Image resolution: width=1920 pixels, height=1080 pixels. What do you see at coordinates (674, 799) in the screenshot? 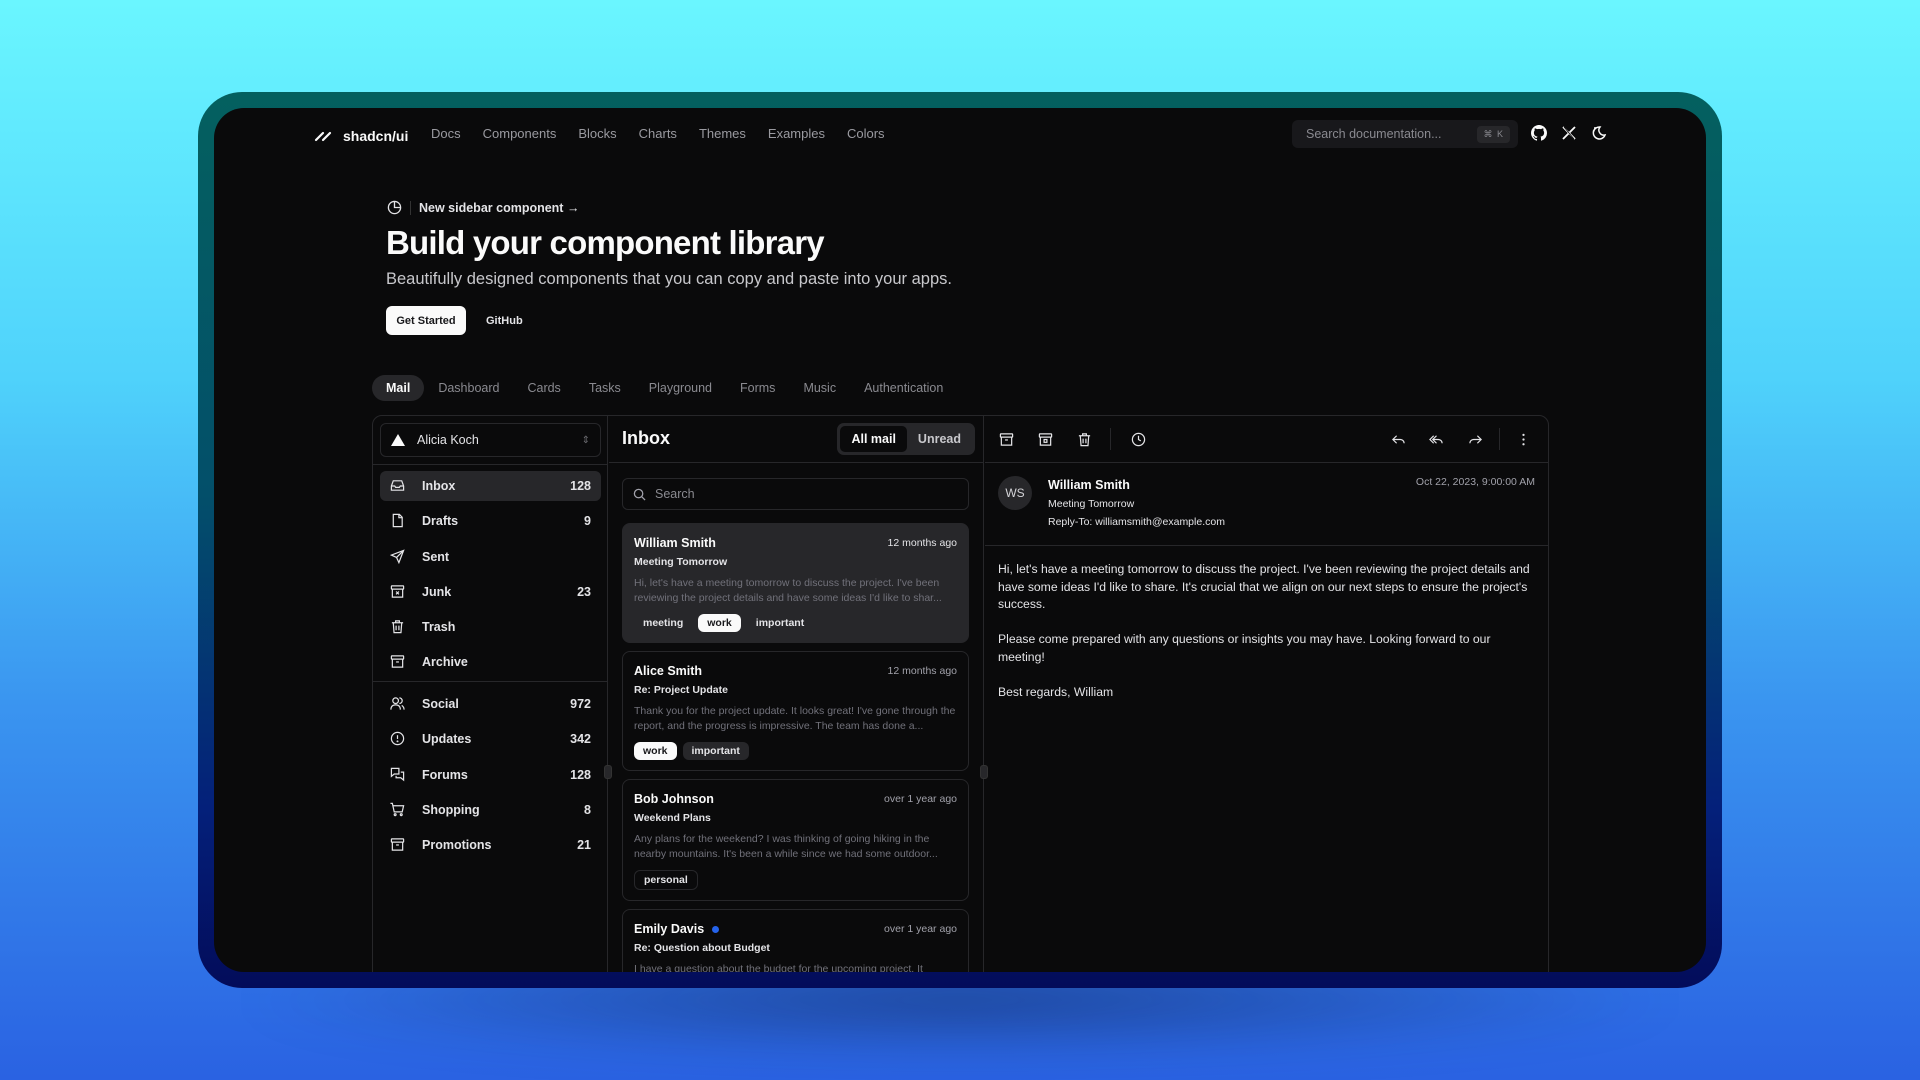
I see `email-sender: Bob Johnson` at bounding box center [674, 799].